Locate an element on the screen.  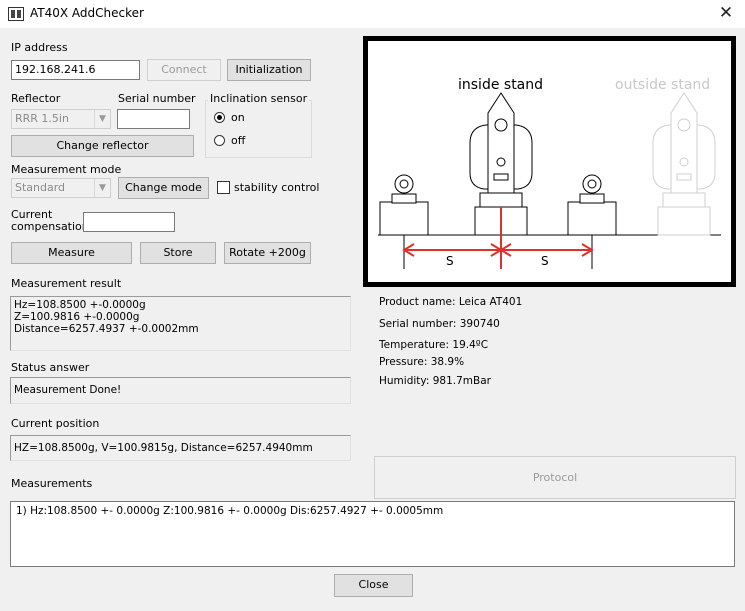
outside-stand-label: outside stand is located at coordinates (662, 85).